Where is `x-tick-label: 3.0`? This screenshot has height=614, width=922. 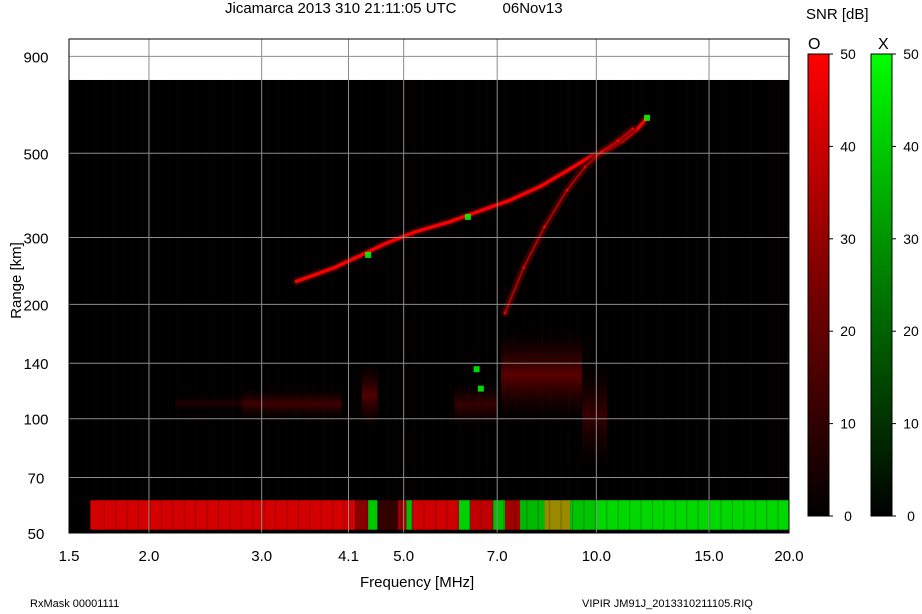 x-tick-label: 3.0 is located at coordinates (261, 556).